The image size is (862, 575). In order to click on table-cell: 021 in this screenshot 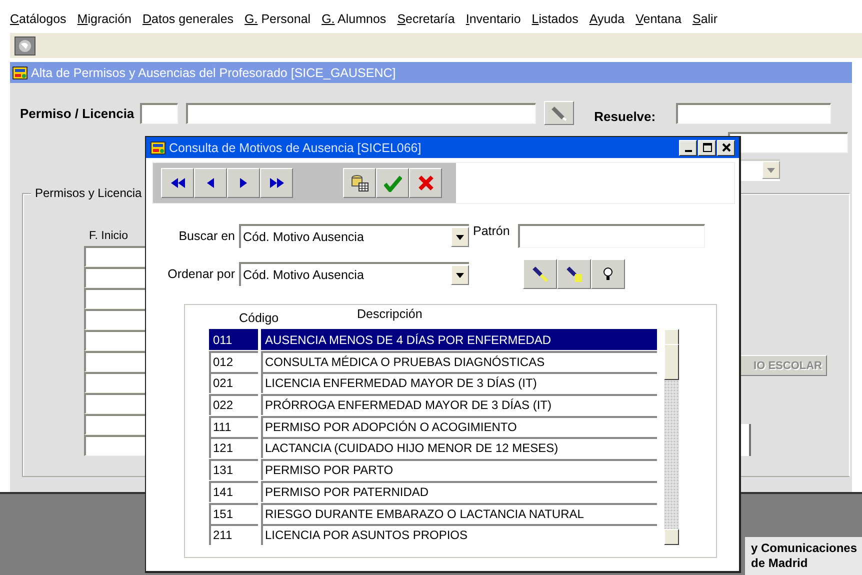, I will do `click(233, 383)`.